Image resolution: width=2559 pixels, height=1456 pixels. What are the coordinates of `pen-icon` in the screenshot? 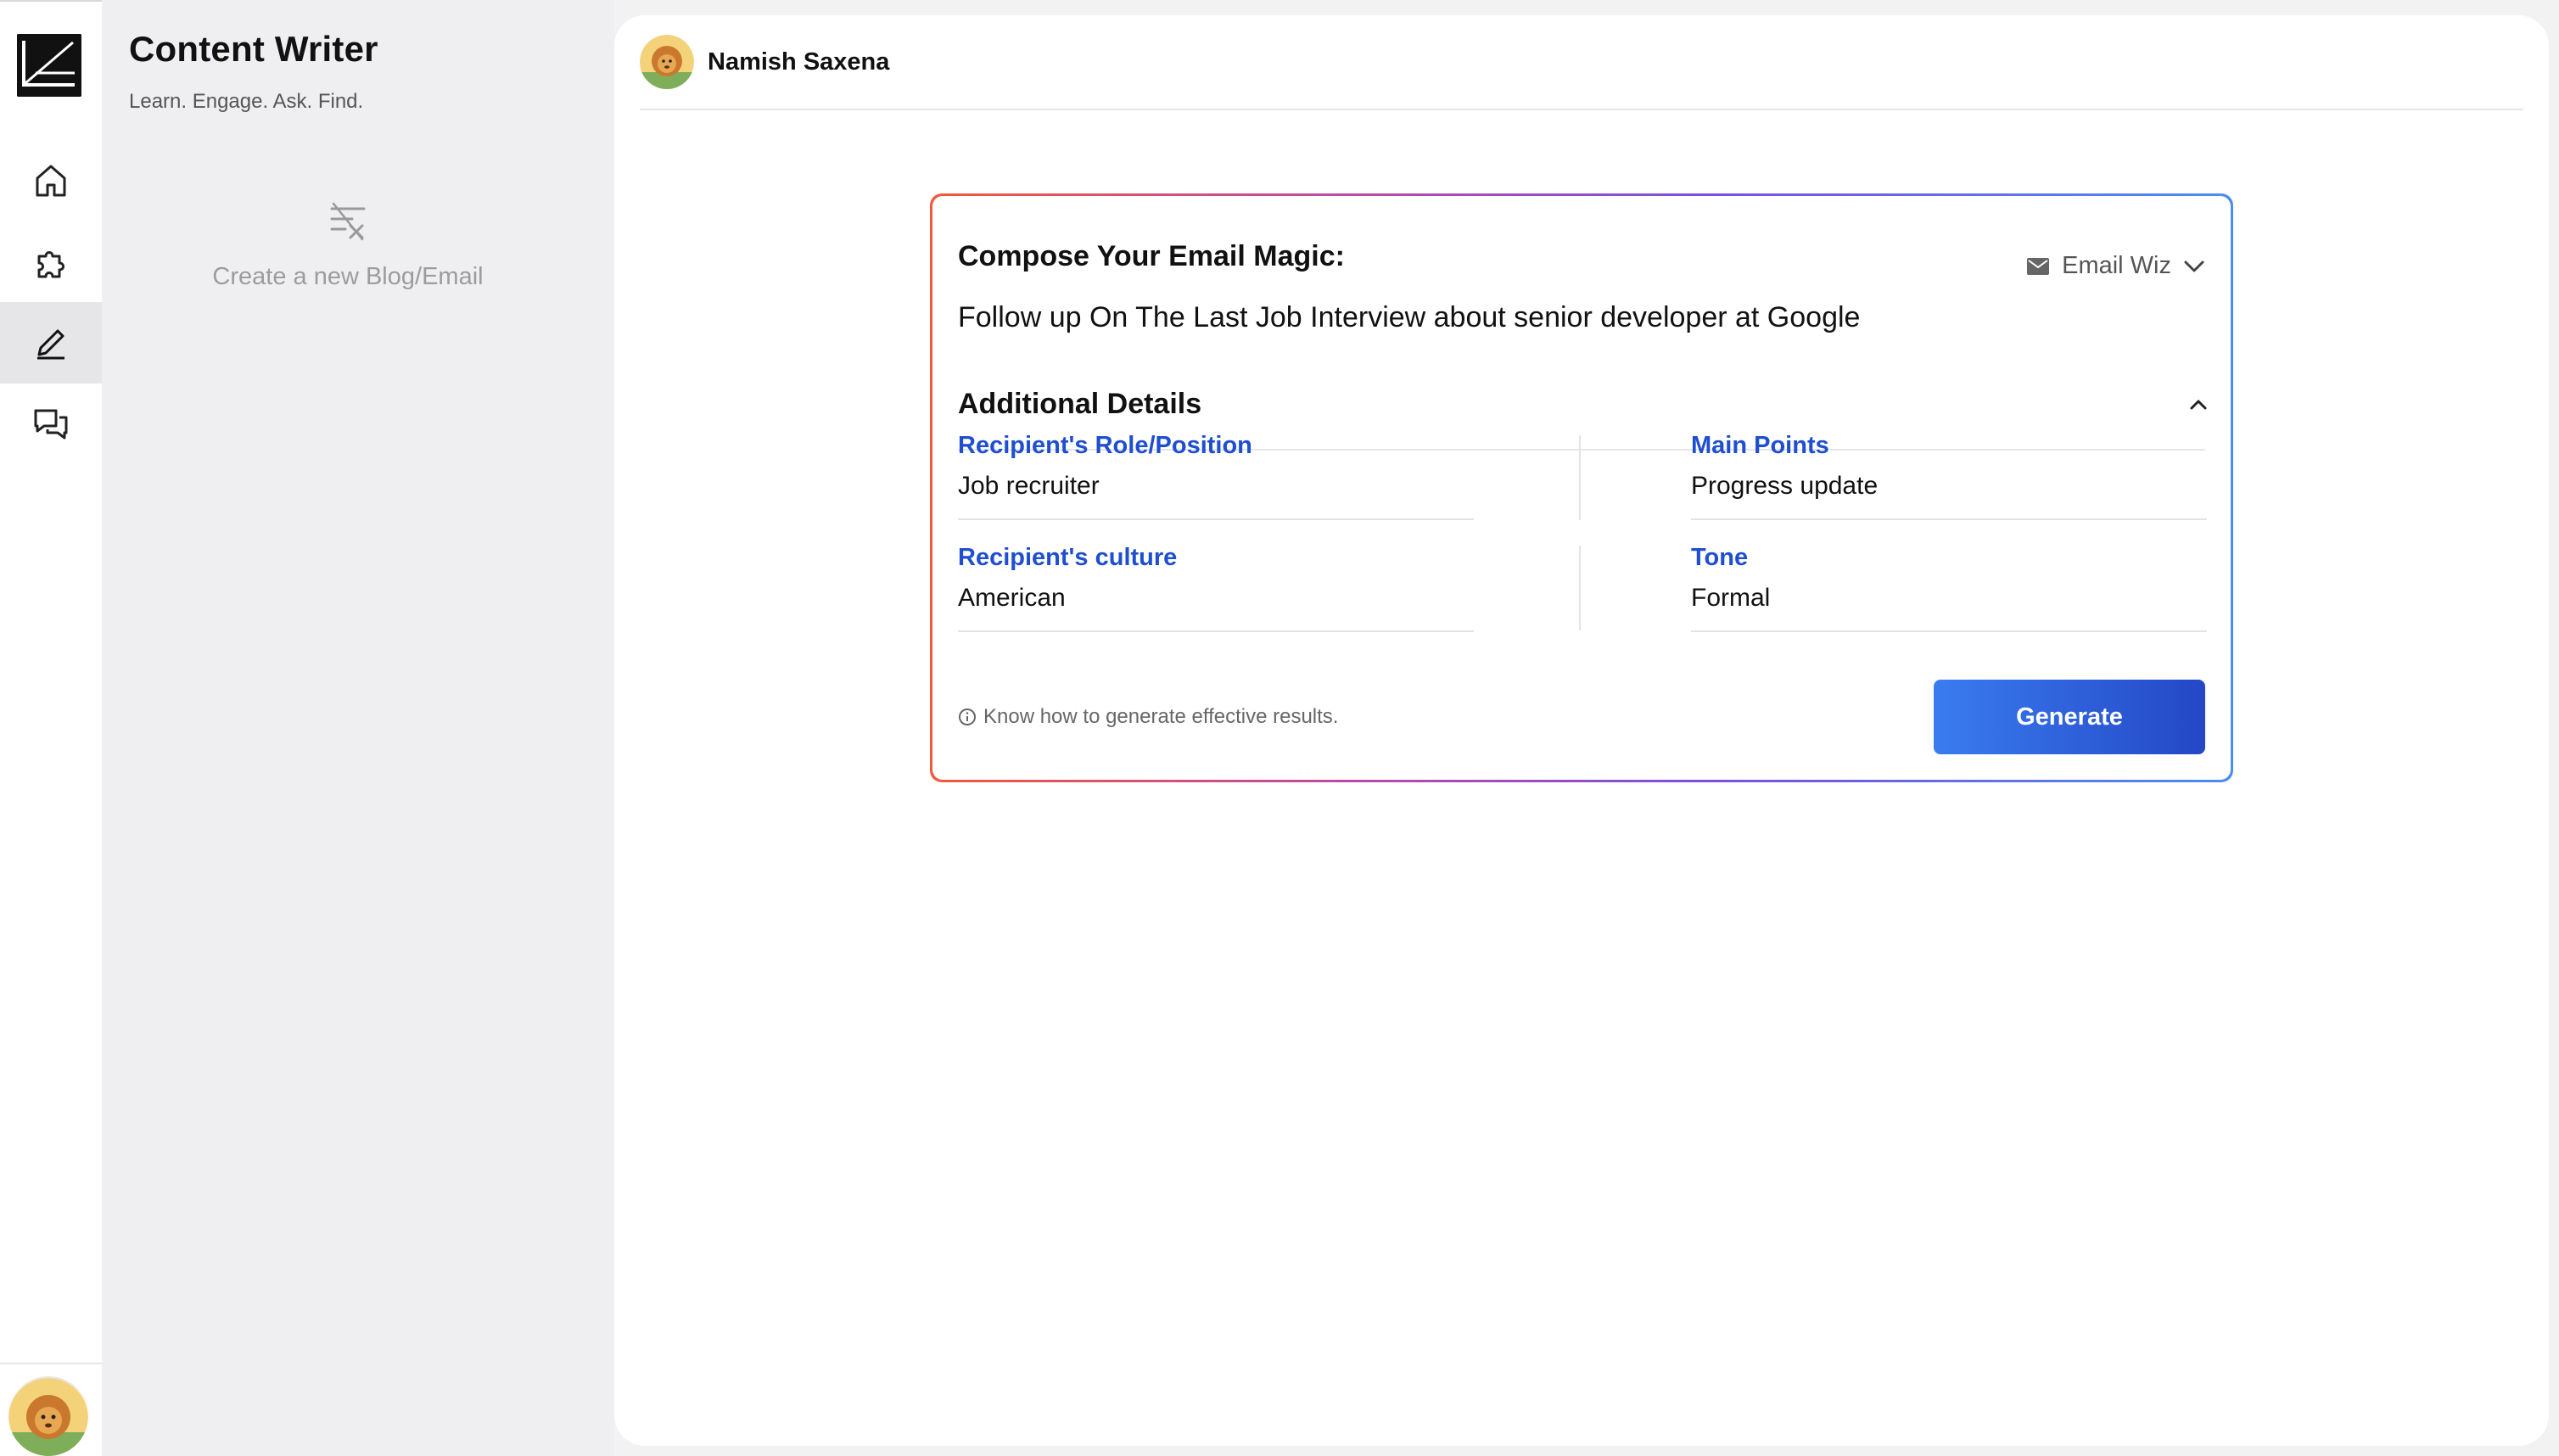 It's located at (50, 345).